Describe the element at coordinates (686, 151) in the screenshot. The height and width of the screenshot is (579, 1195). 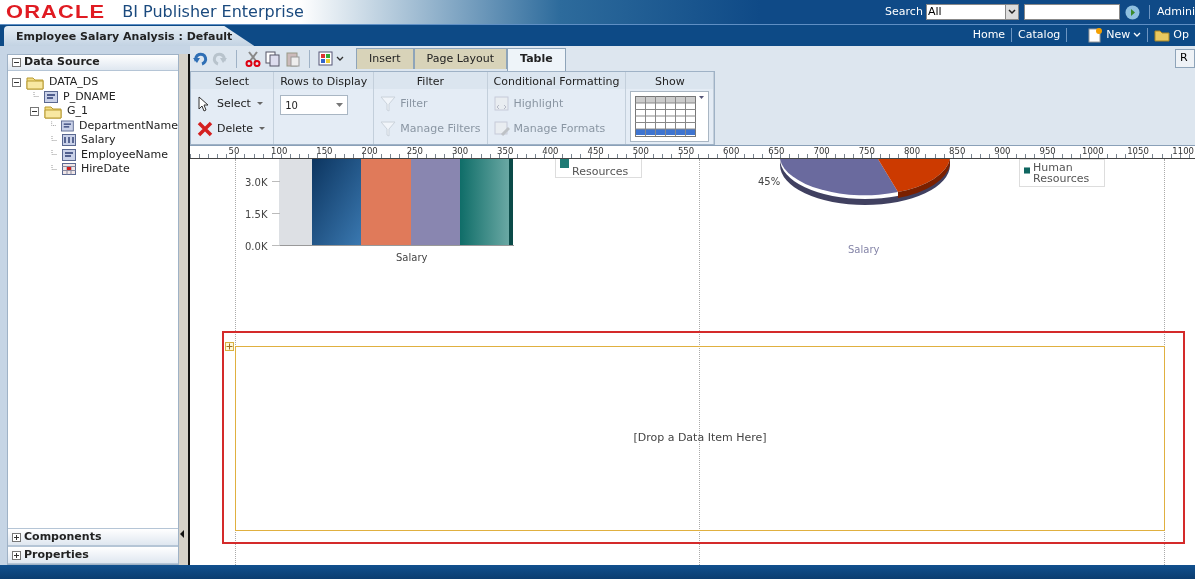
I see `ruler-label: 550` at that location.